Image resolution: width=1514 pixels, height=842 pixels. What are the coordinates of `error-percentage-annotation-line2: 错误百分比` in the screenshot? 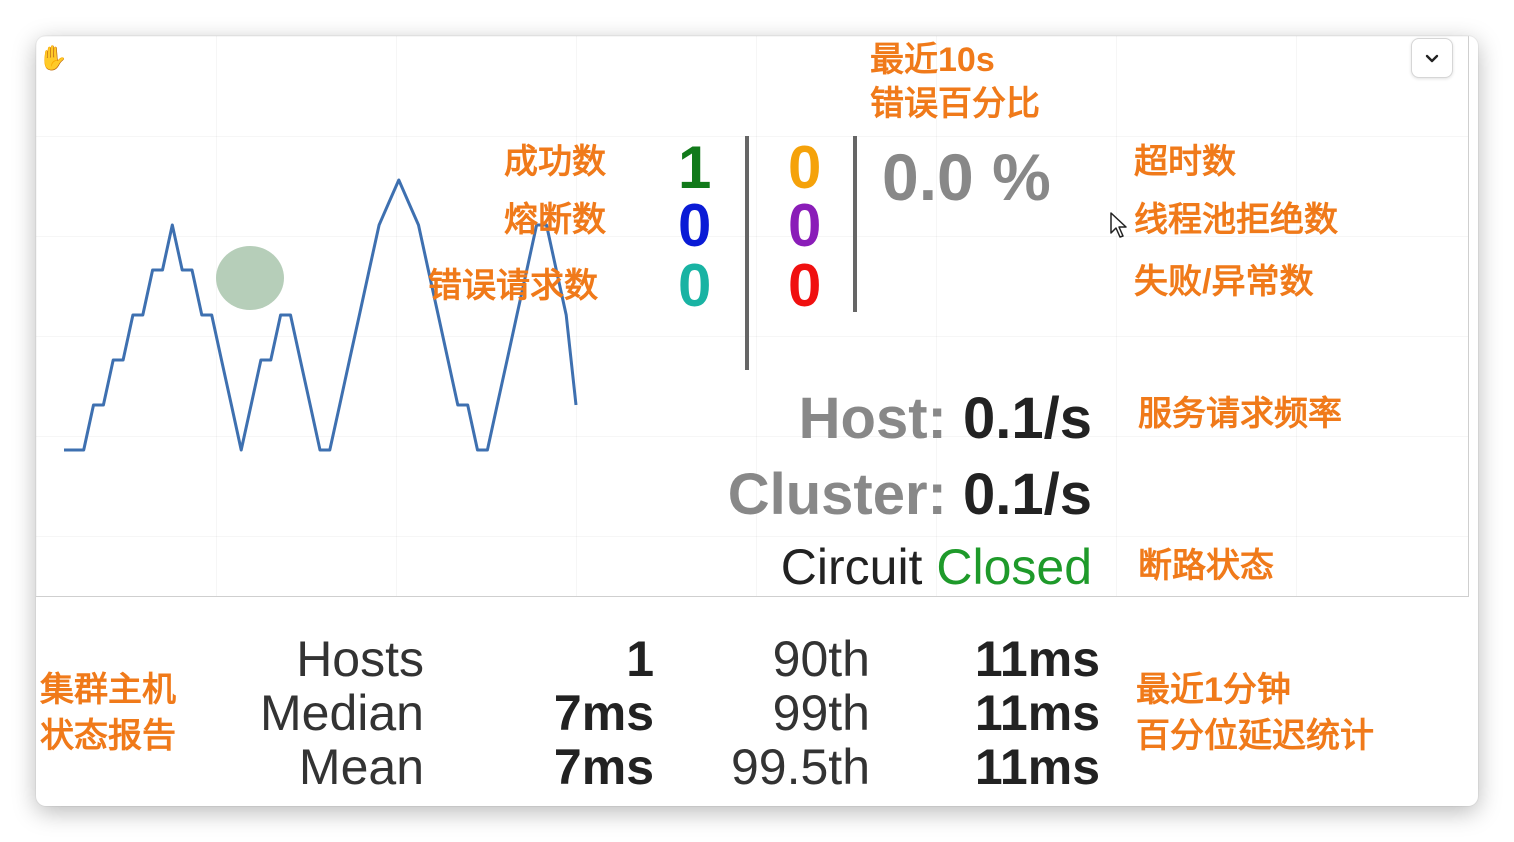 It's located at (955, 104).